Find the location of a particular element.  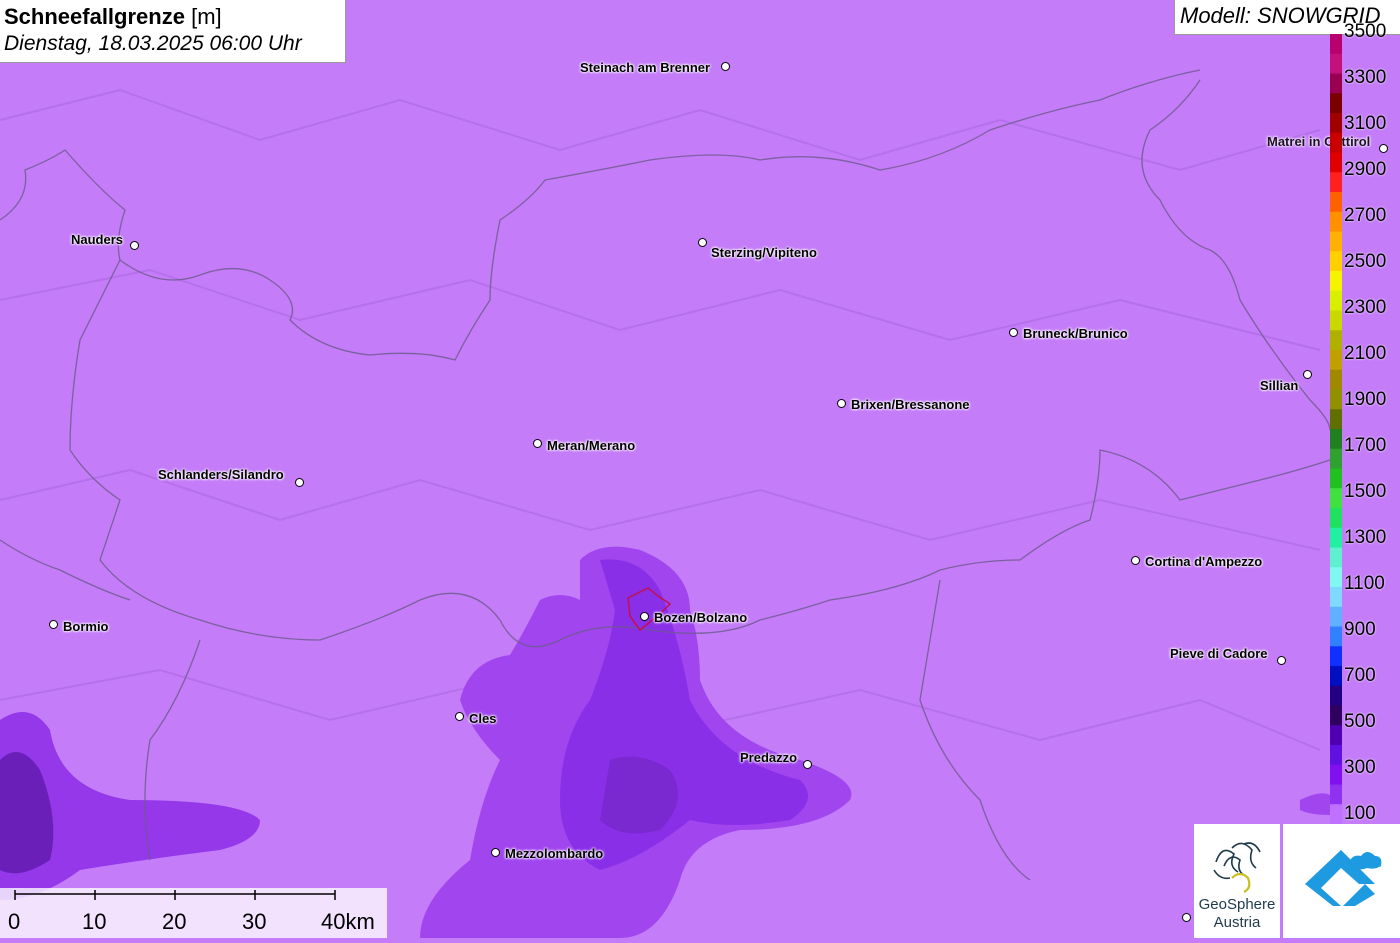

town-label: Meran/Merano is located at coordinates (591, 445).